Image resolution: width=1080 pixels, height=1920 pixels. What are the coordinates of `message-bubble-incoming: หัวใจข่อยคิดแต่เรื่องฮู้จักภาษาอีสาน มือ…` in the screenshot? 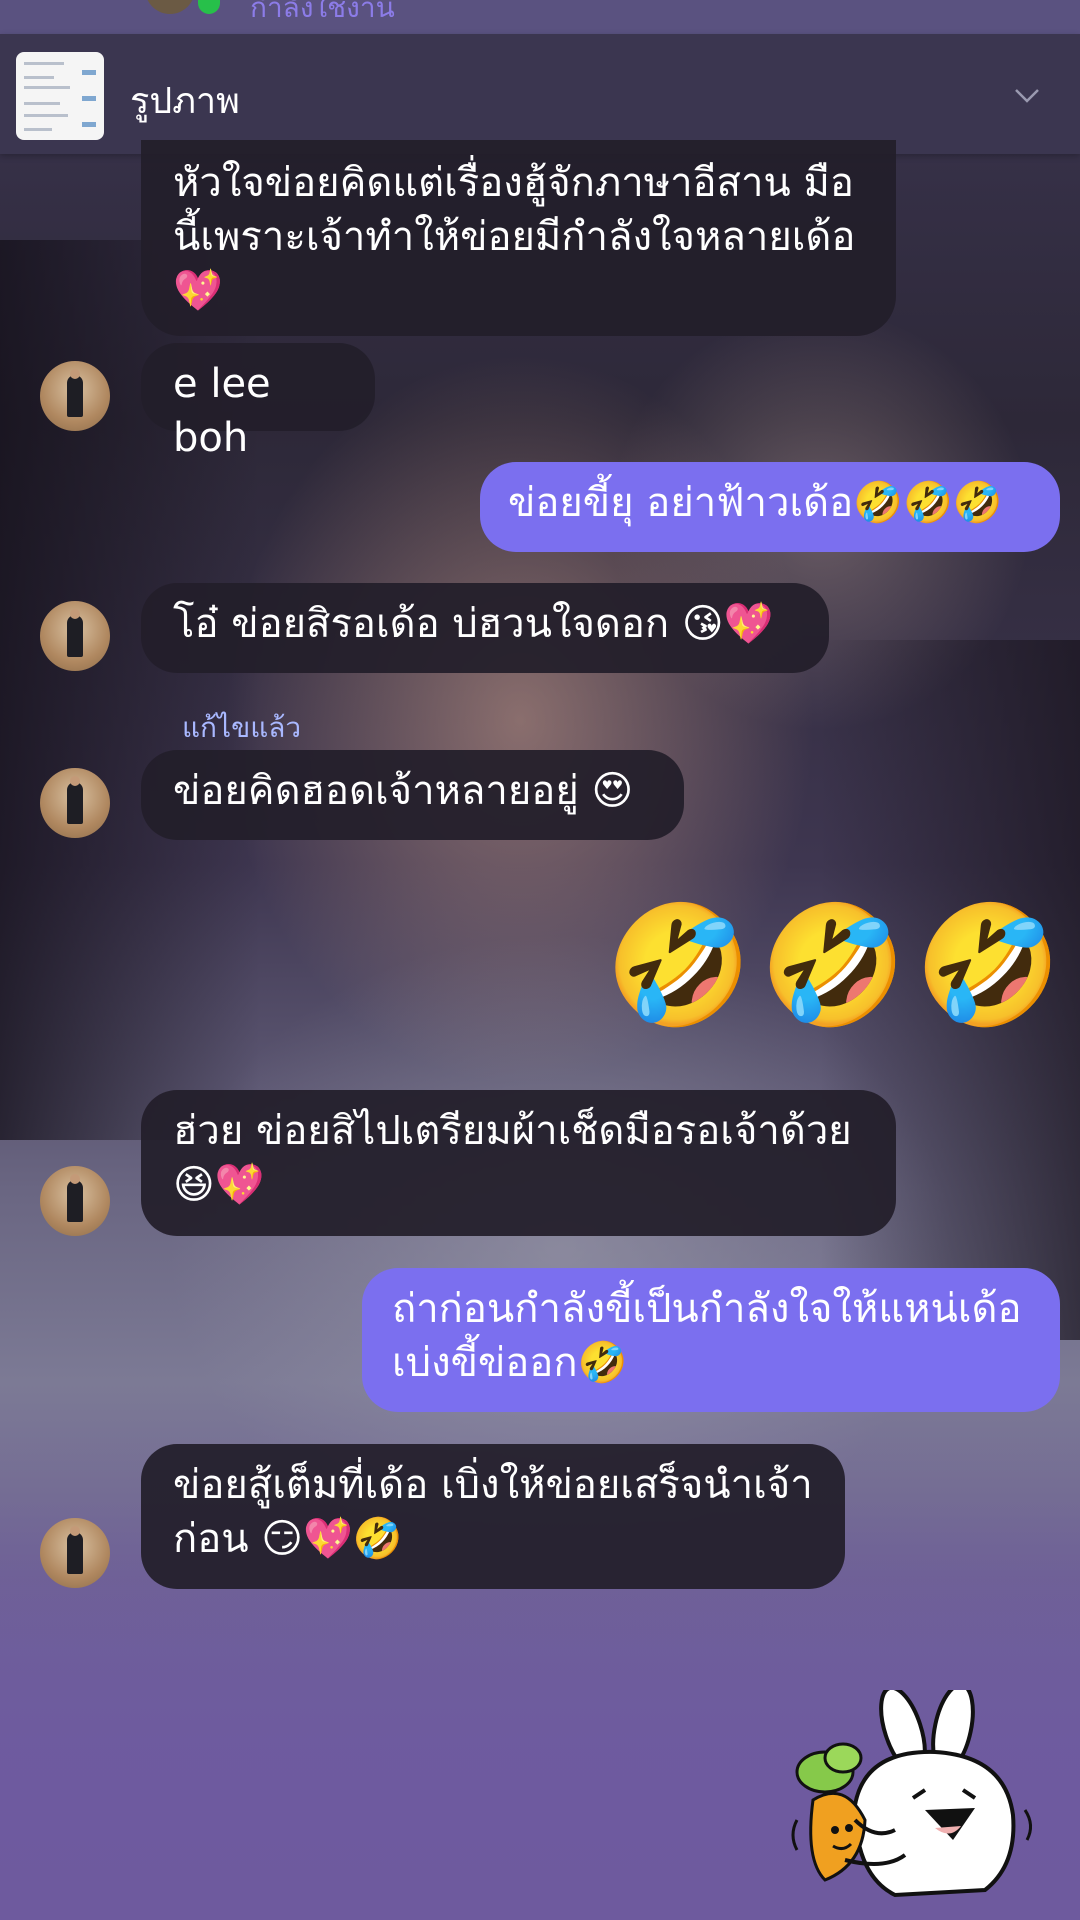 It's located at (518, 238).